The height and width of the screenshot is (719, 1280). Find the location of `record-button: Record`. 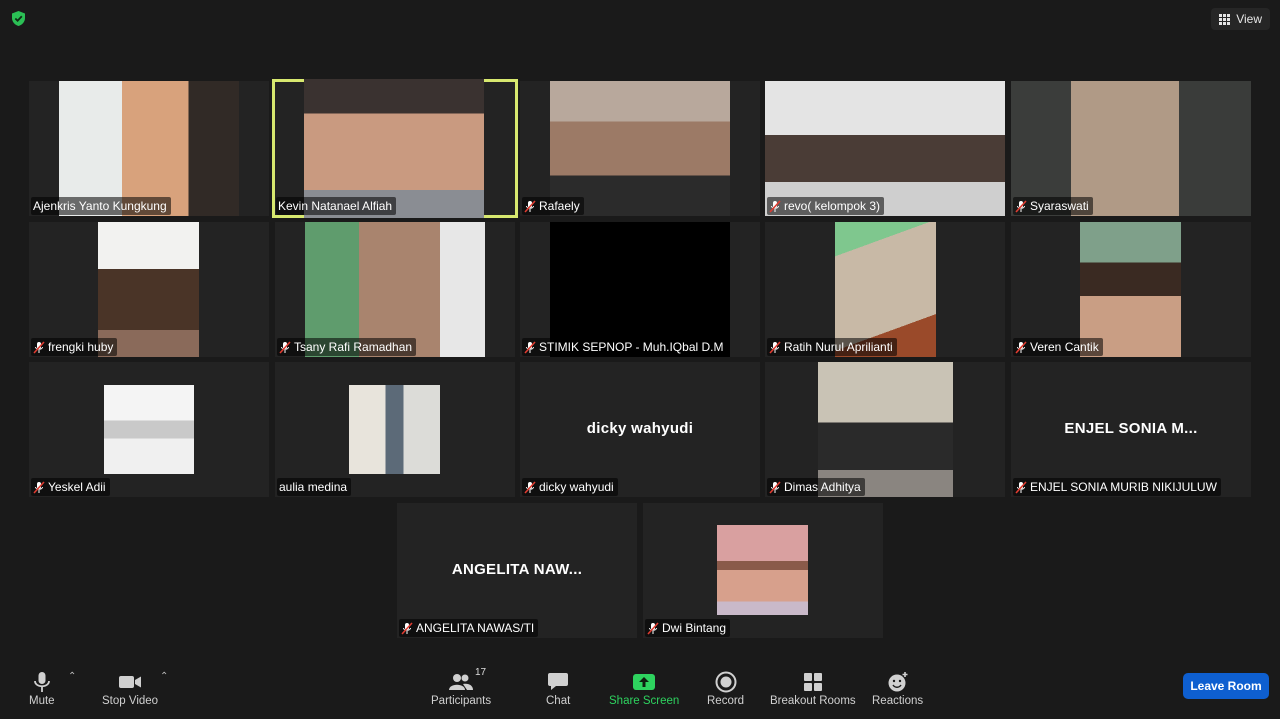

record-button: Record is located at coordinates (725, 688).